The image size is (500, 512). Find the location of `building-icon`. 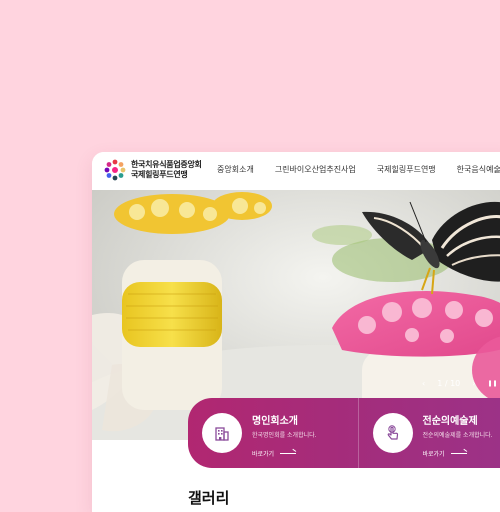

building-icon is located at coordinates (222, 433).